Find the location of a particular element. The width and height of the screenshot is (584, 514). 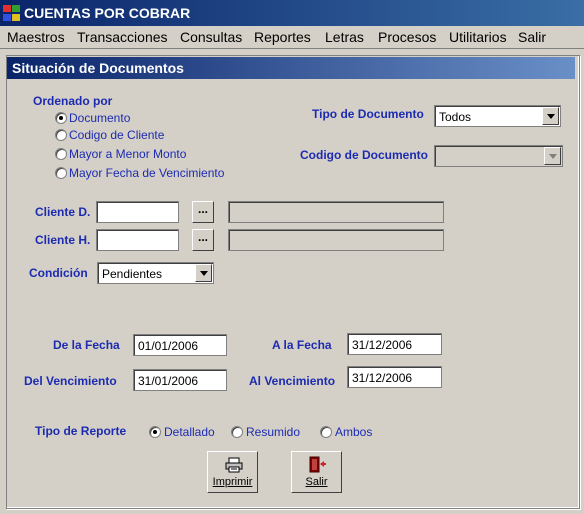

a-fecha-value: 31/12/2006 is located at coordinates (382, 345).